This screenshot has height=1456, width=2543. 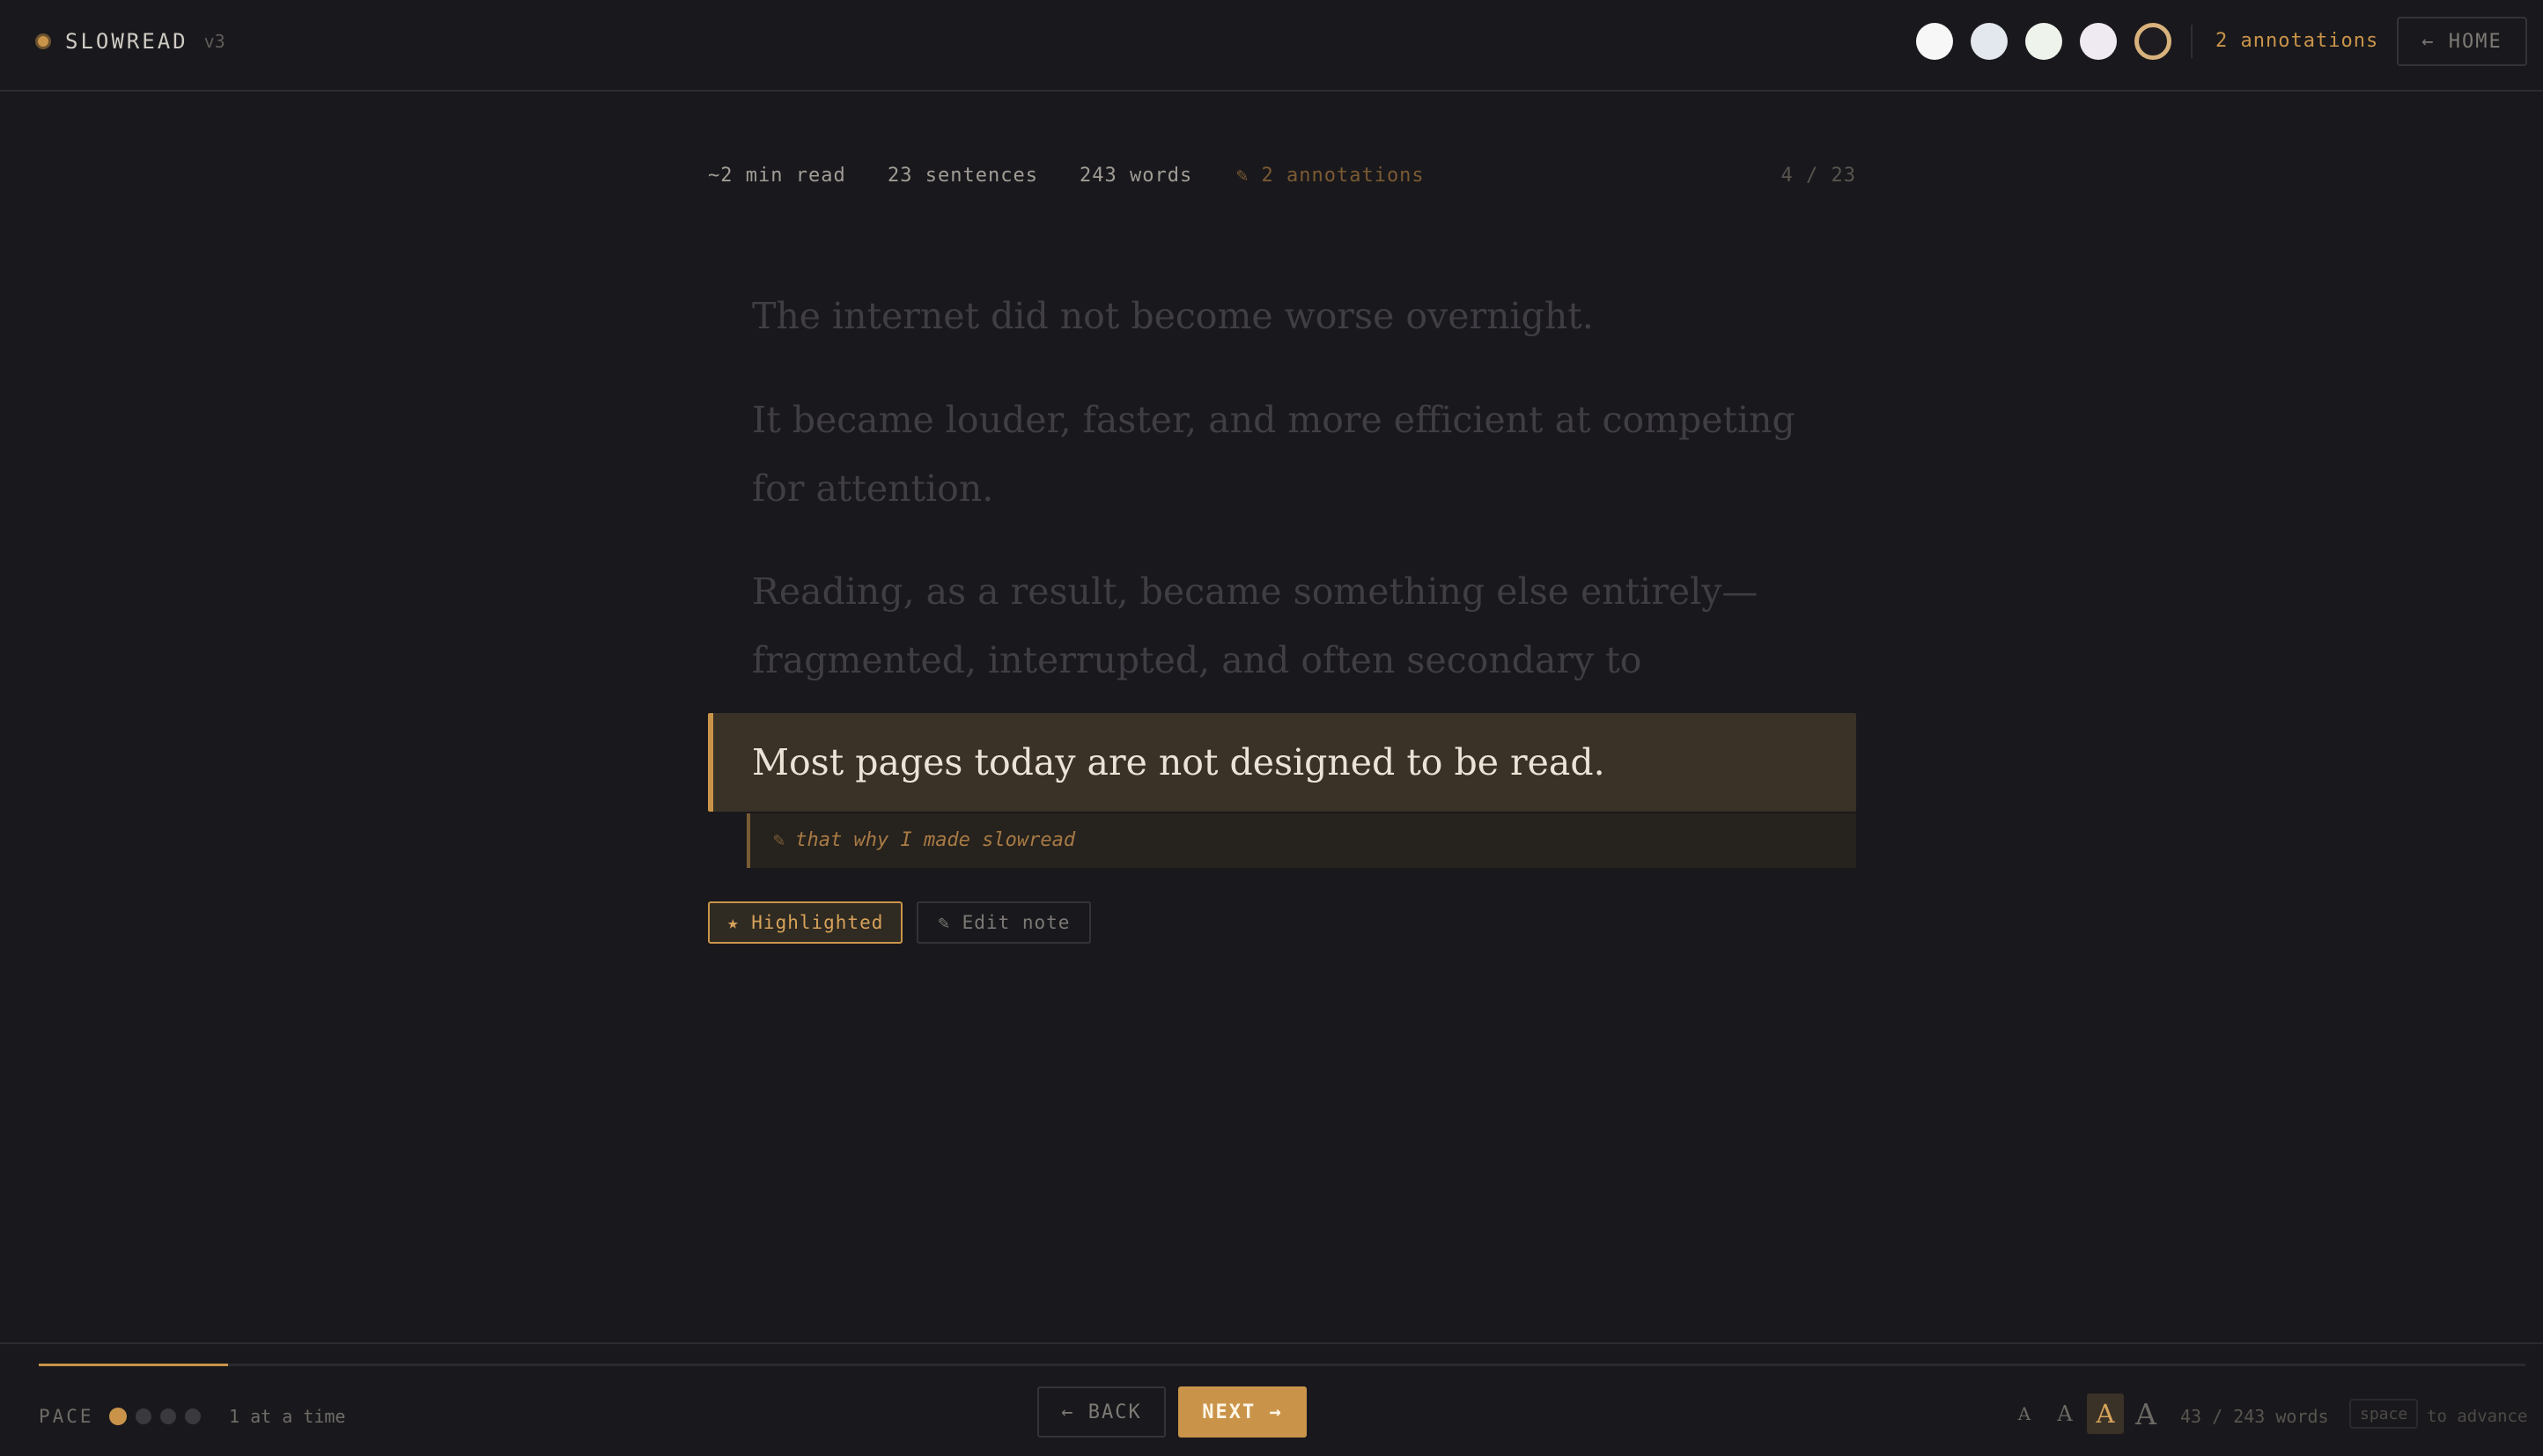 I want to click on sentence-count: 23 sentences, so click(x=963, y=176).